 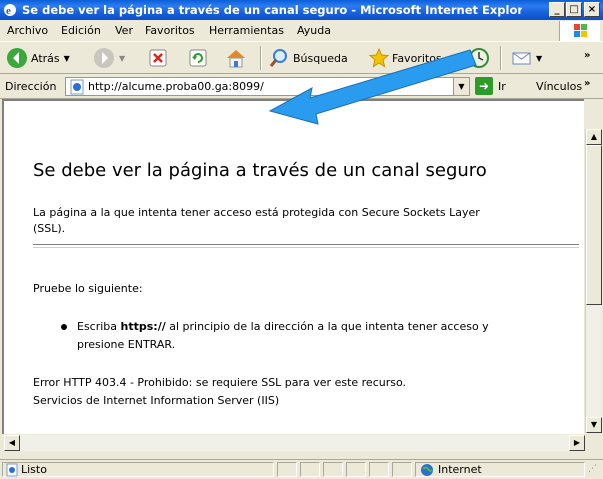 What do you see at coordinates (278, 58) in the screenshot?
I see `search-icon` at bounding box center [278, 58].